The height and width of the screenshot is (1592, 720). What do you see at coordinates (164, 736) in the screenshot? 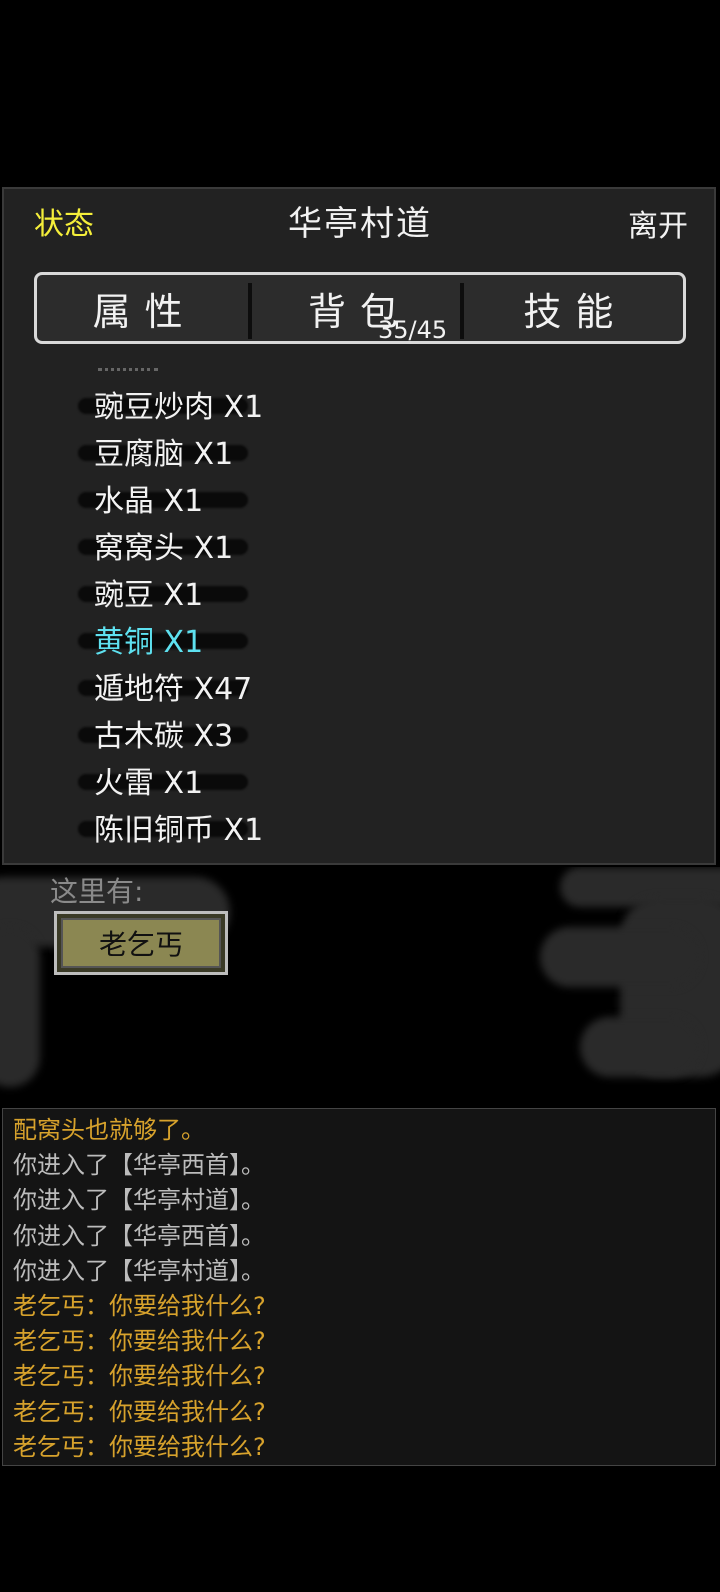
I see `item-label: 古木碳 X3` at bounding box center [164, 736].